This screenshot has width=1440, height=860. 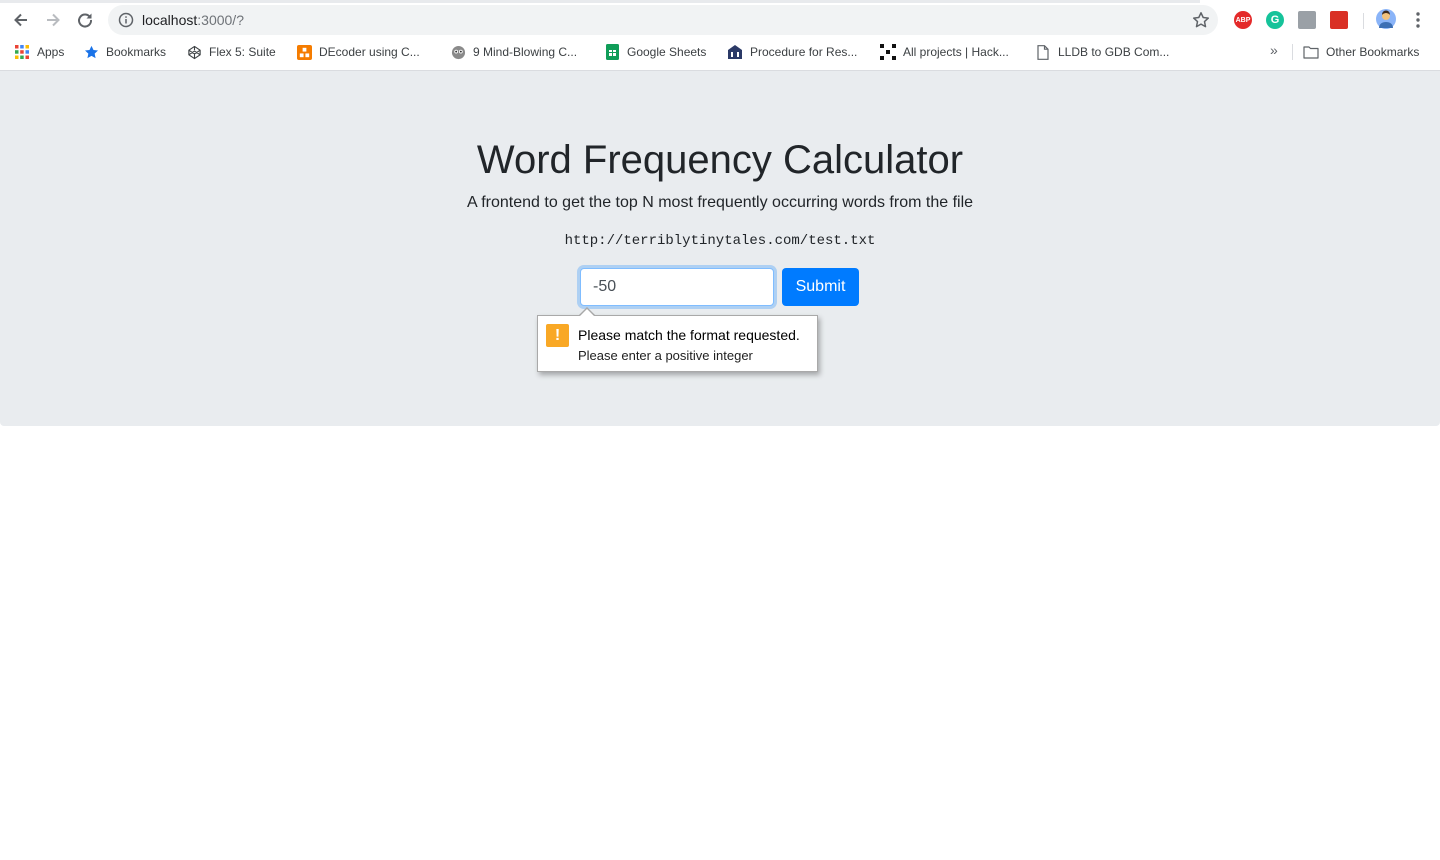 I want to click on reload-button, so click(x=85, y=20).